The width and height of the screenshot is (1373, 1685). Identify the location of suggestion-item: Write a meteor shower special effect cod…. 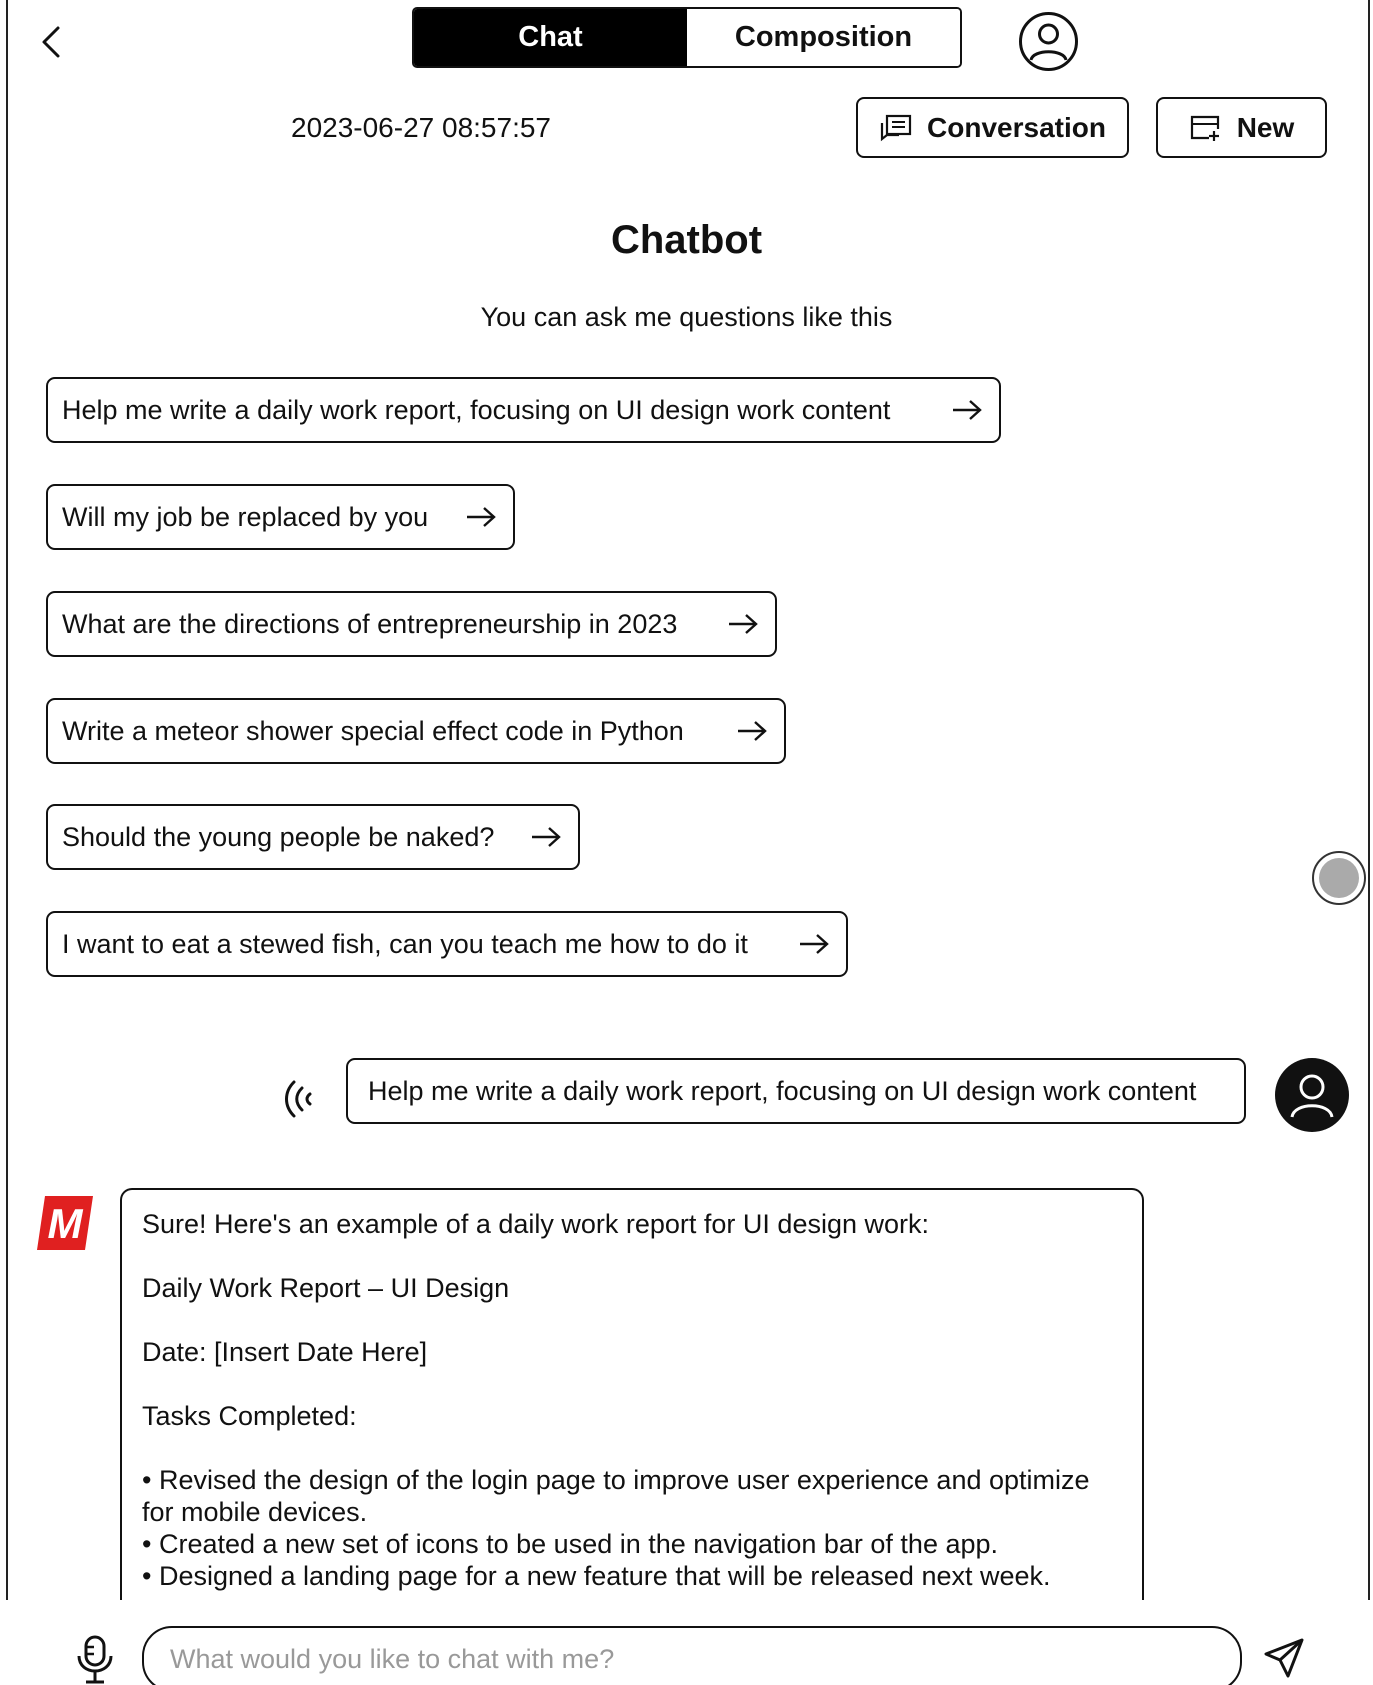
(416, 731).